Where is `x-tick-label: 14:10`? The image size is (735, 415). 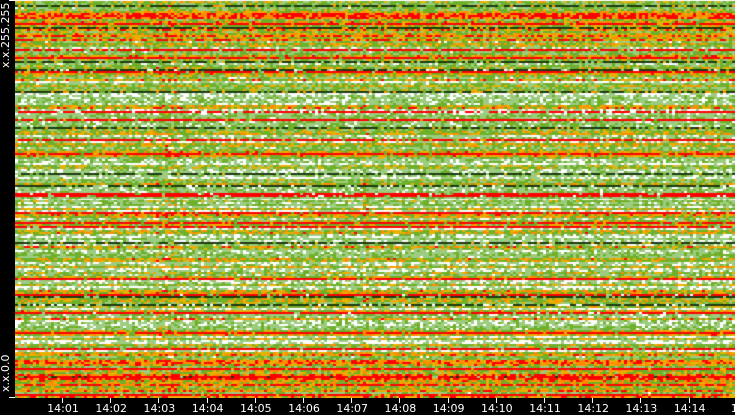
x-tick-label: 14:10 is located at coordinates (496, 408).